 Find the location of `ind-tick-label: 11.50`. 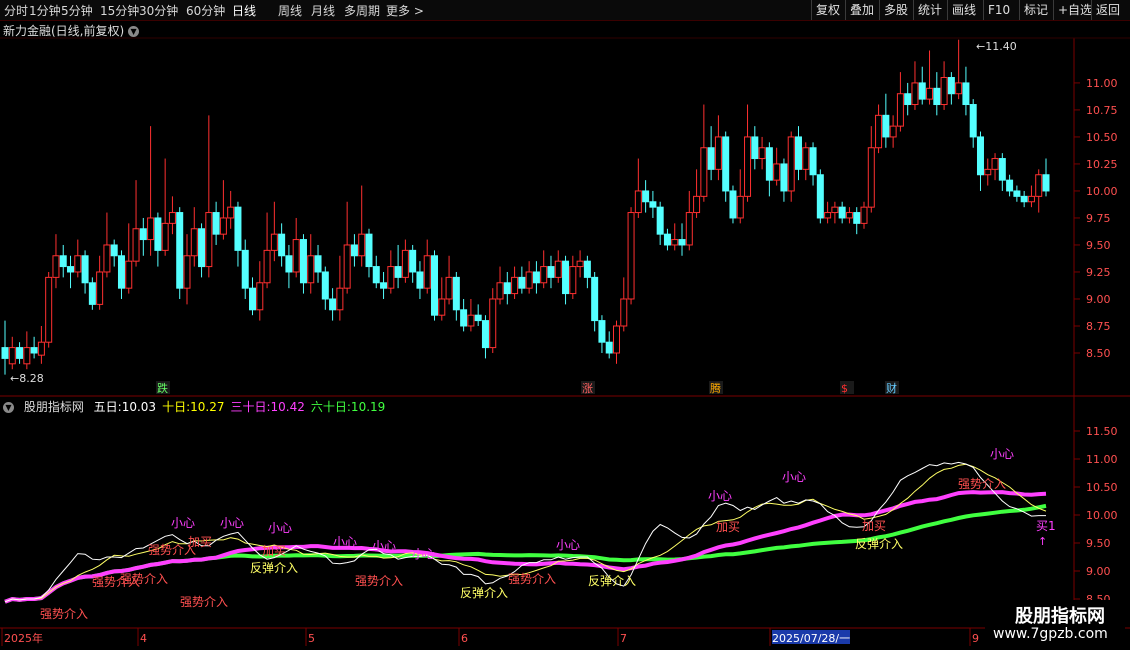

ind-tick-label: 11.50 is located at coordinates (1102, 431).